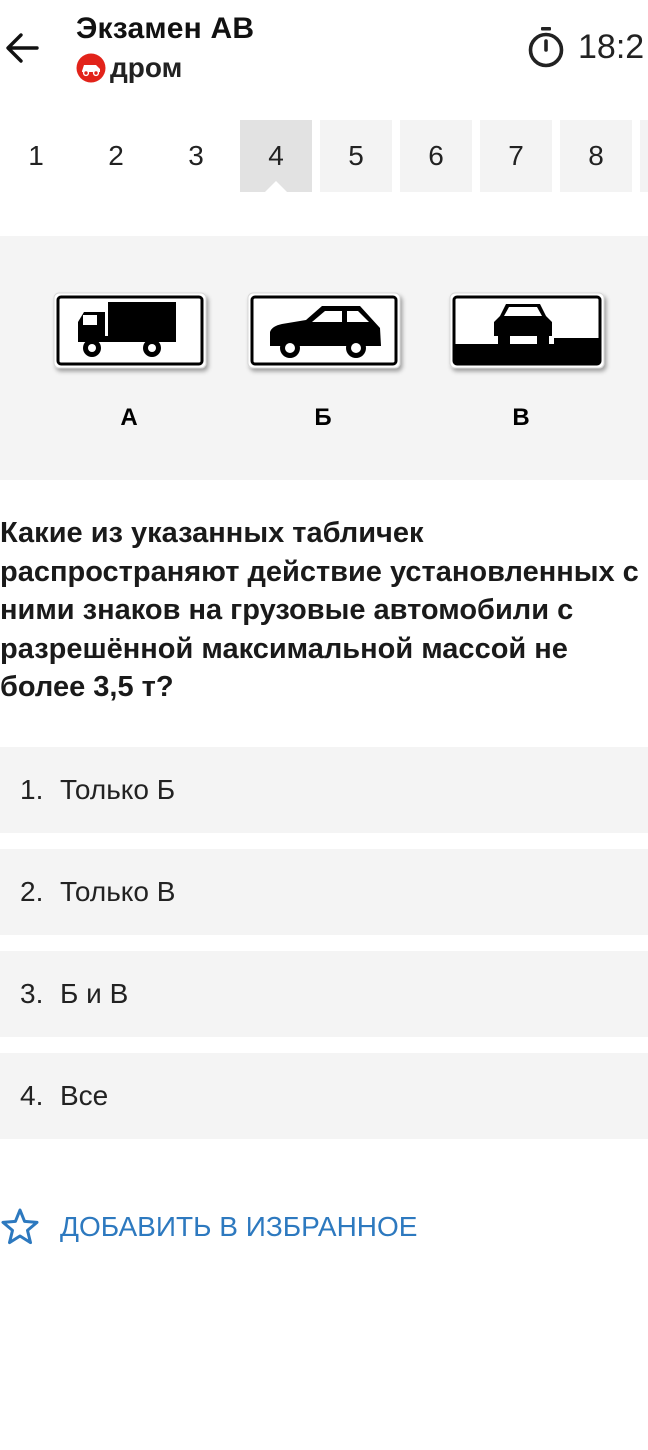  What do you see at coordinates (436, 156) in the screenshot?
I see `tab-question-6: 6` at bounding box center [436, 156].